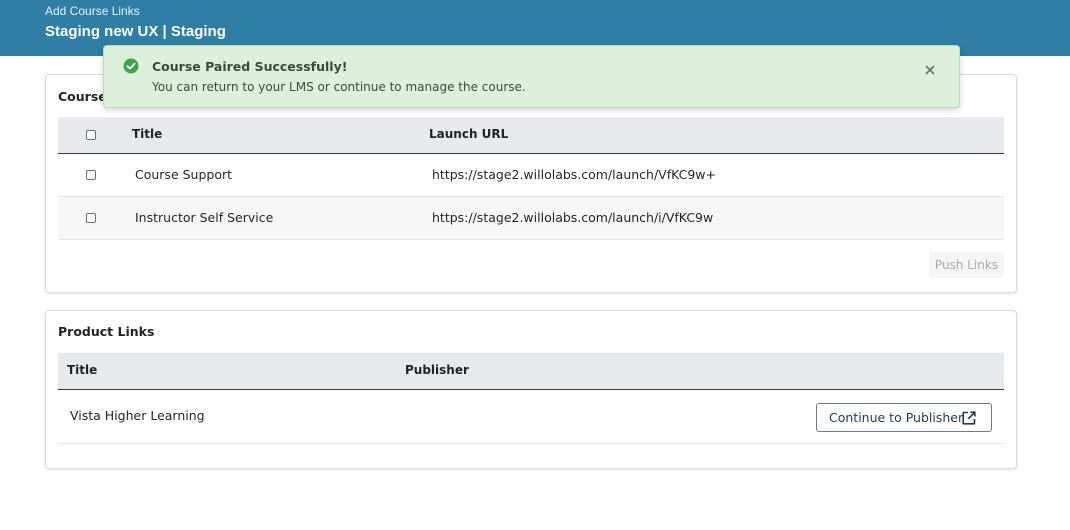 The width and height of the screenshot is (1070, 530). I want to click on product-links-table-header: Title Publisher, so click(531, 371).